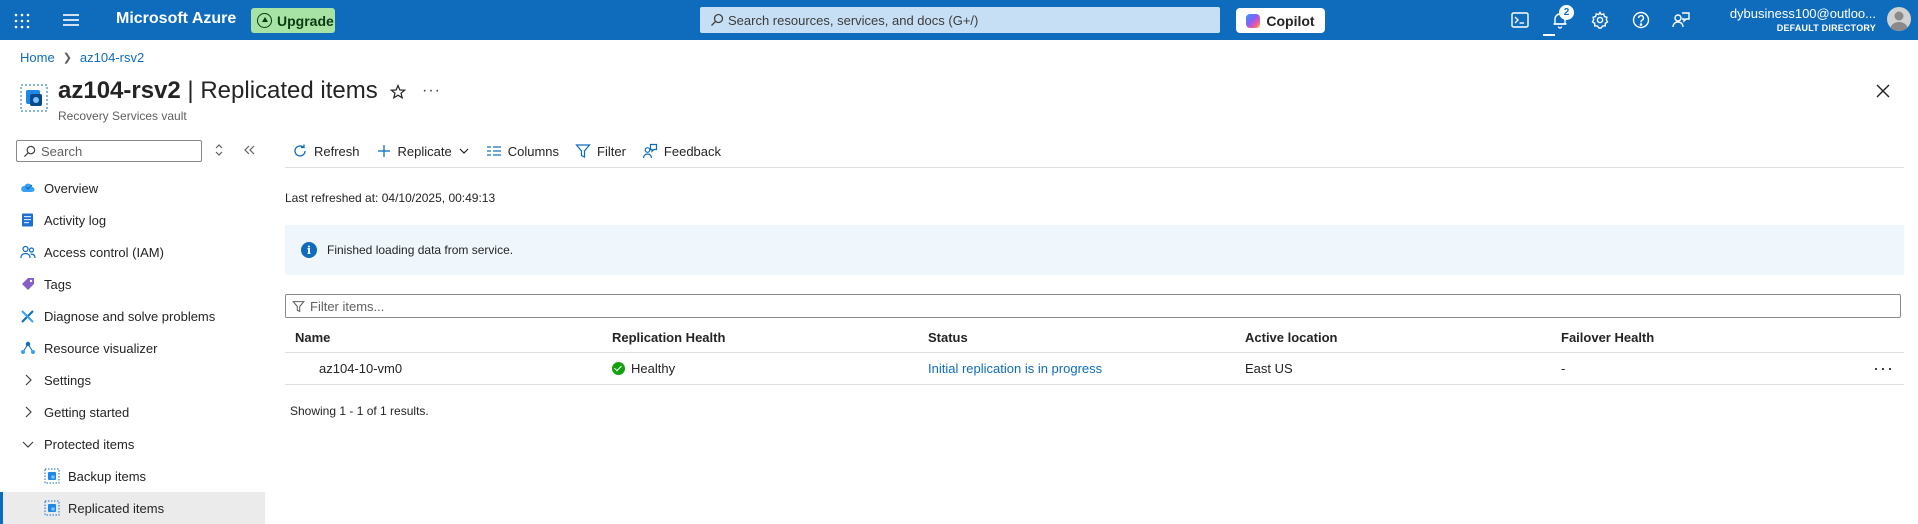 The height and width of the screenshot is (524, 1918). Describe the element at coordinates (109, 151) in the screenshot. I see `sidebar-search-input: Search` at that location.